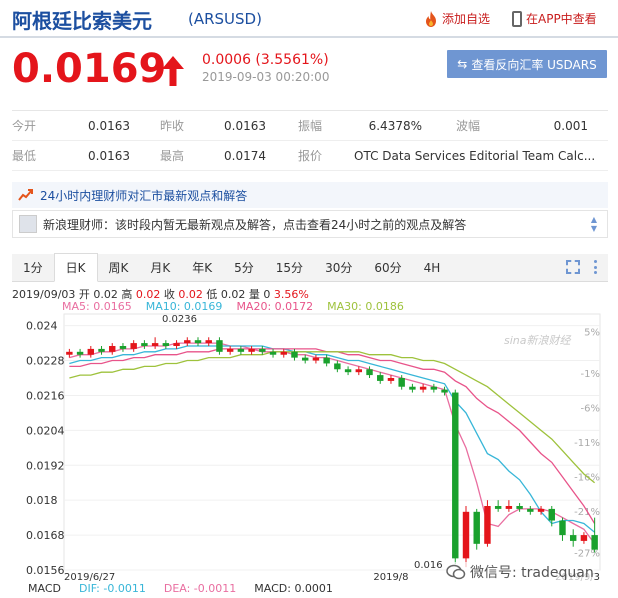 Image resolution: width=618 pixels, height=598 pixels. Describe the element at coordinates (109, 155) in the screenshot. I see `stat-value: 0.0163` at that location.